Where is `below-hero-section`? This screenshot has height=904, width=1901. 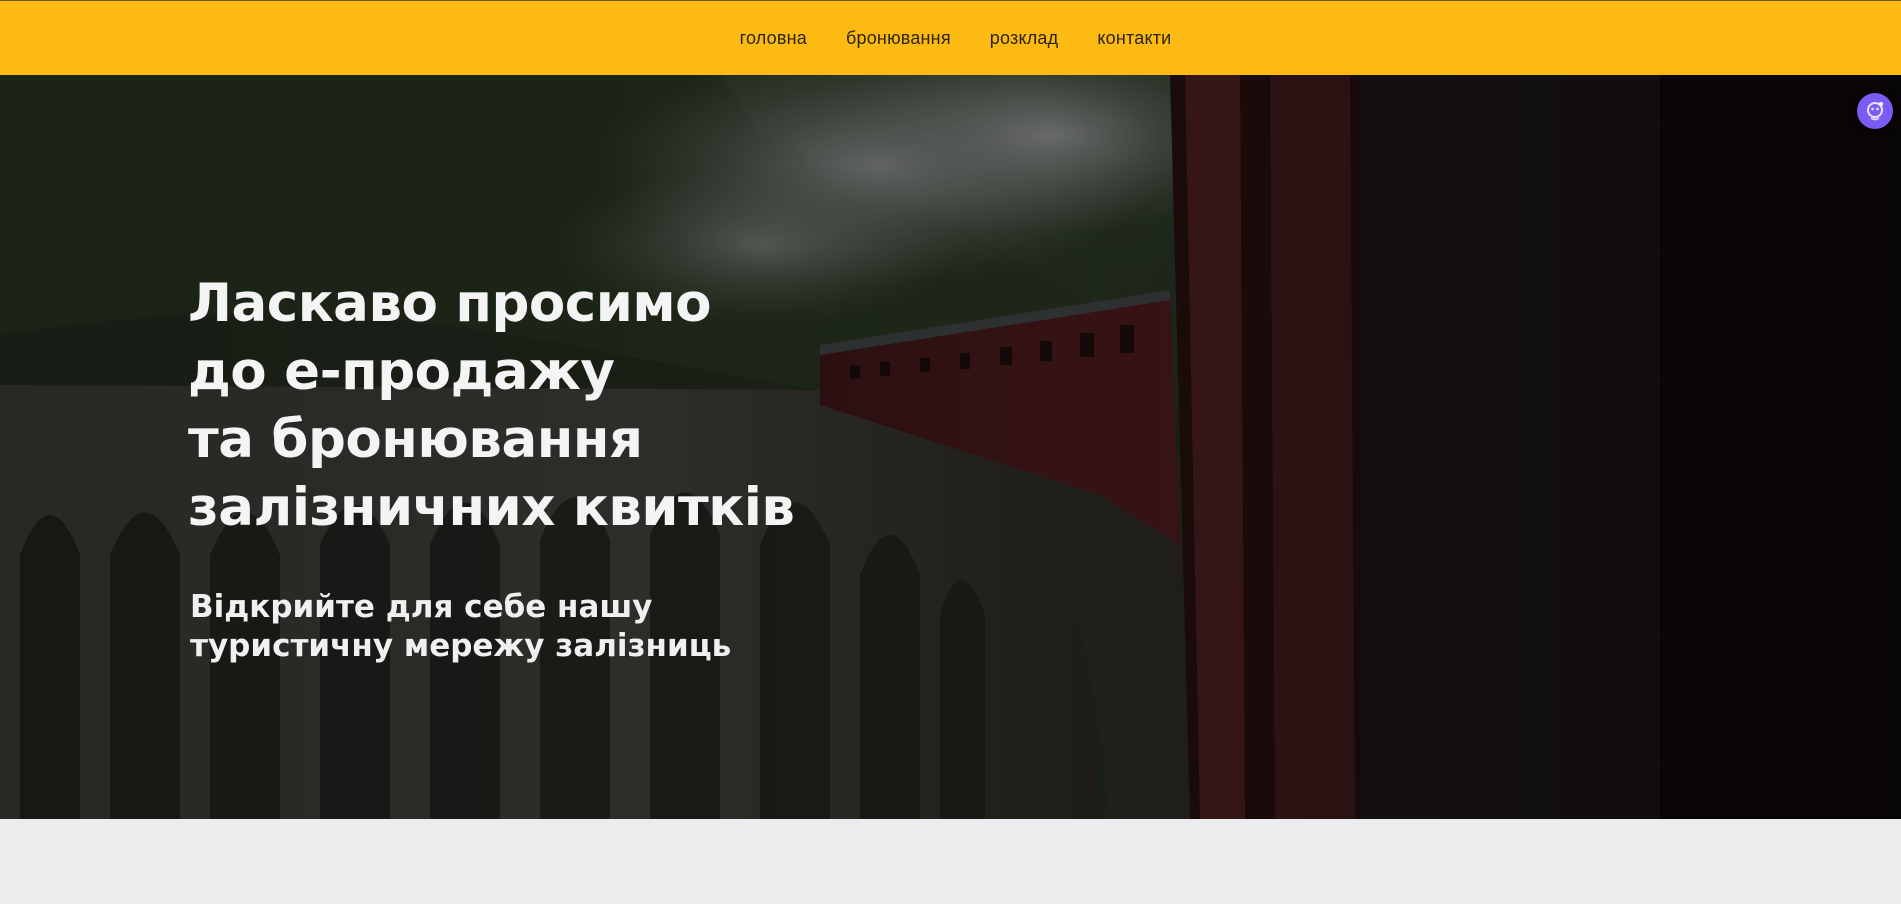
below-hero-section is located at coordinates (950, 861).